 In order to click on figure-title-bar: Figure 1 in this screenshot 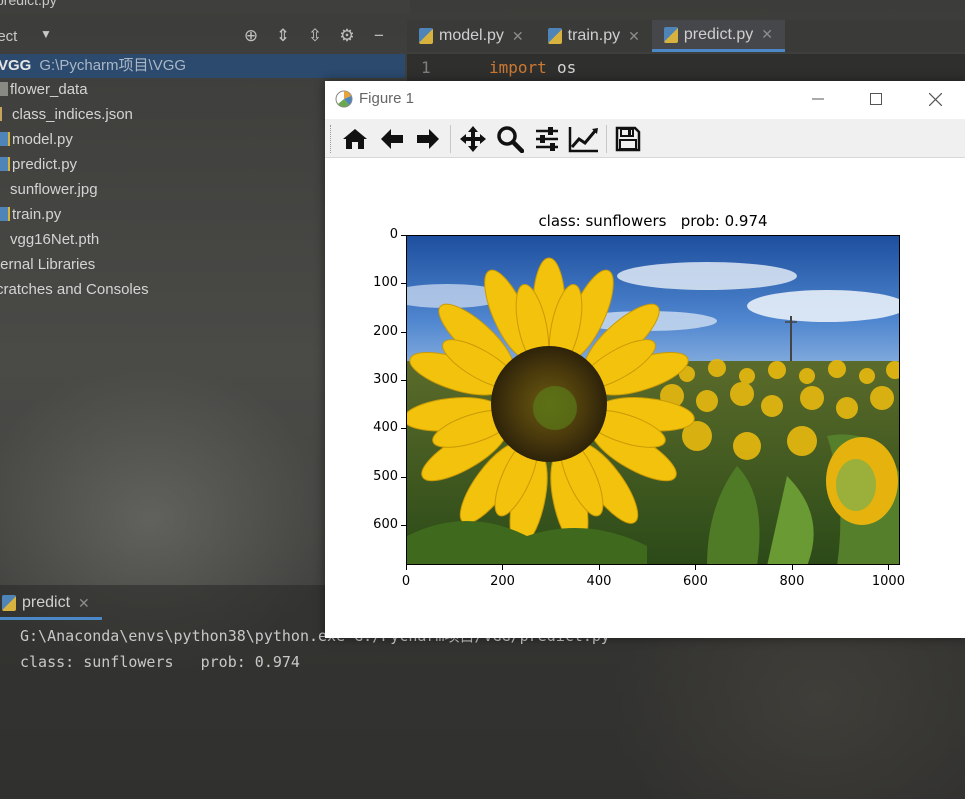, I will do `click(645, 99)`.